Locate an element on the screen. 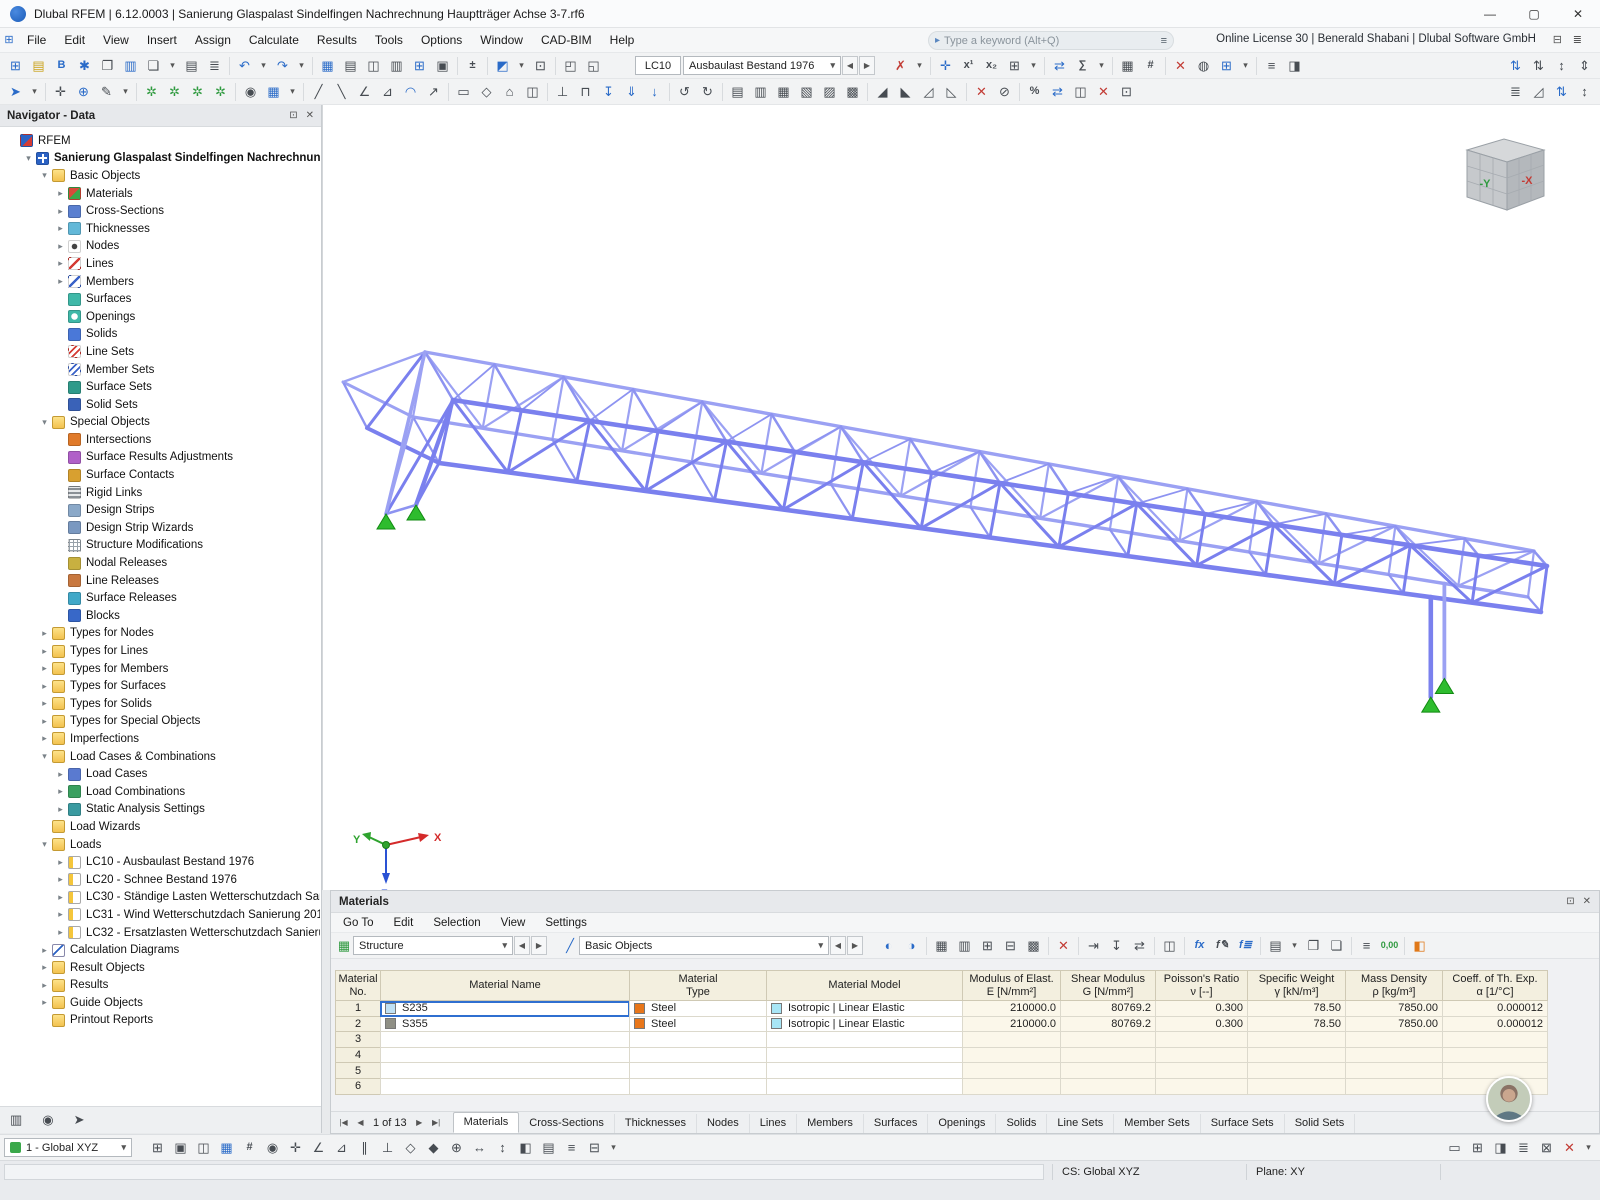  load-case-number: LC10 is located at coordinates (658, 65).